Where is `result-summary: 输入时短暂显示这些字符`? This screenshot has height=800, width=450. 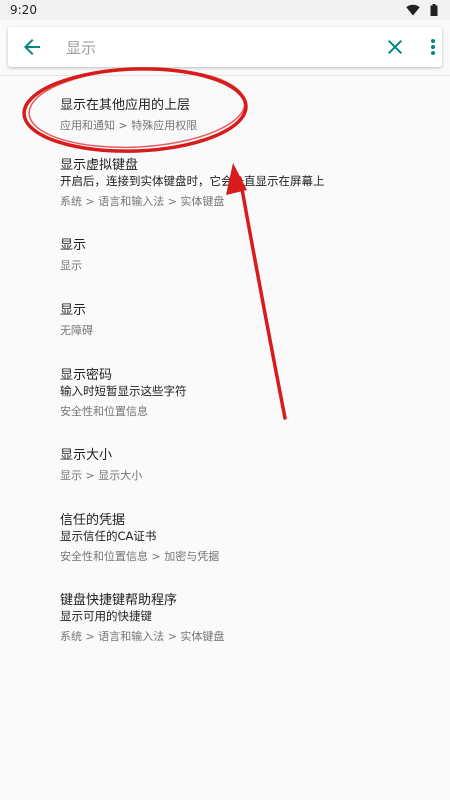 result-summary: 输入时短暂显示这些字符 is located at coordinates (123, 391).